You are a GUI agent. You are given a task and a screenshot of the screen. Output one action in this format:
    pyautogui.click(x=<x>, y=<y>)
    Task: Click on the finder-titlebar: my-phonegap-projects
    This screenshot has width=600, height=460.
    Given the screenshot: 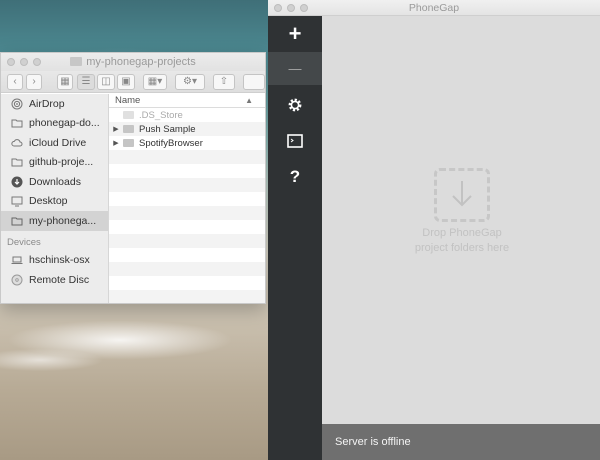 What is the action you would take?
    pyautogui.click(x=133, y=62)
    